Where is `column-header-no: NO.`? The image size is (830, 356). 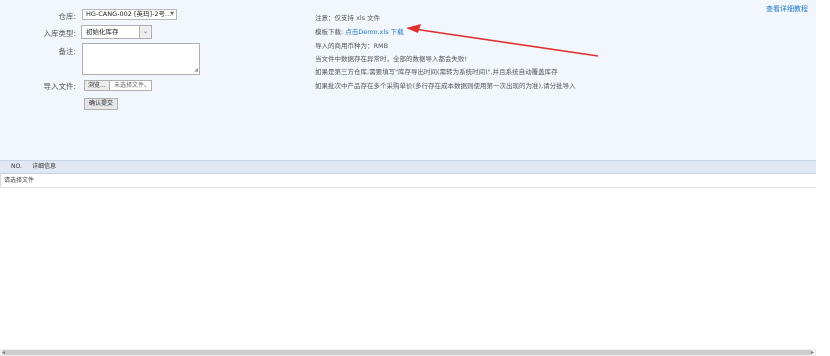
column-header-no: NO. is located at coordinates (16, 166).